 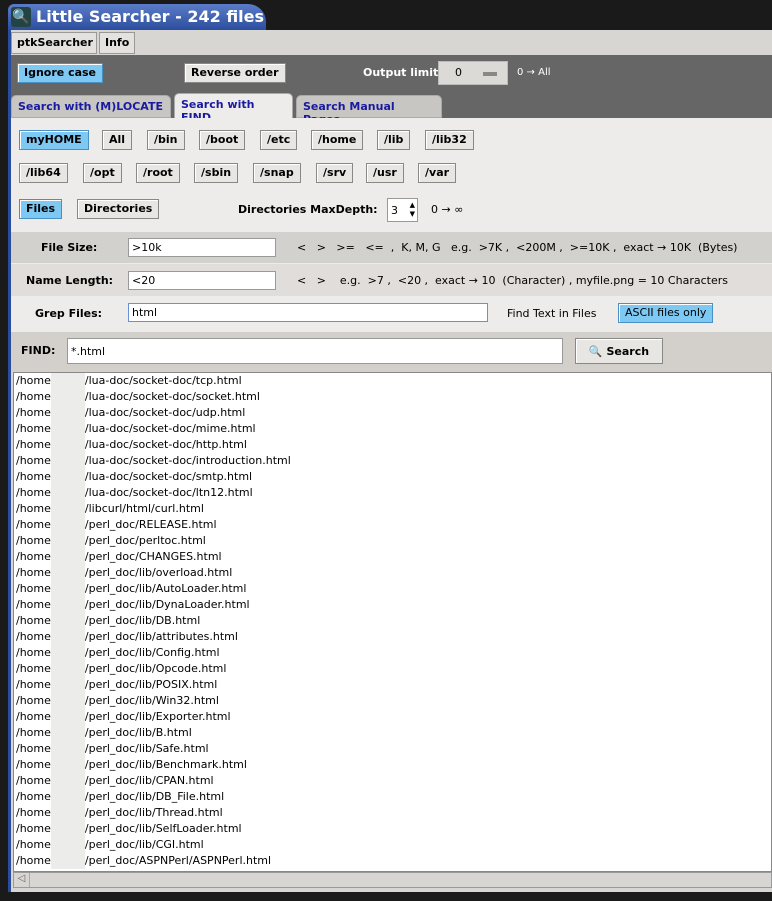 What do you see at coordinates (392, 733) in the screenshot?
I see `list-item: /home/perl_doc/lib/B.html` at bounding box center [392, 733].